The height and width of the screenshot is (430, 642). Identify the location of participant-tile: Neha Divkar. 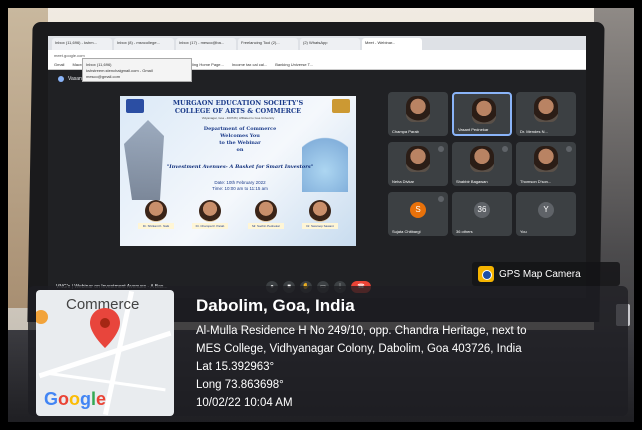
(418, 164).